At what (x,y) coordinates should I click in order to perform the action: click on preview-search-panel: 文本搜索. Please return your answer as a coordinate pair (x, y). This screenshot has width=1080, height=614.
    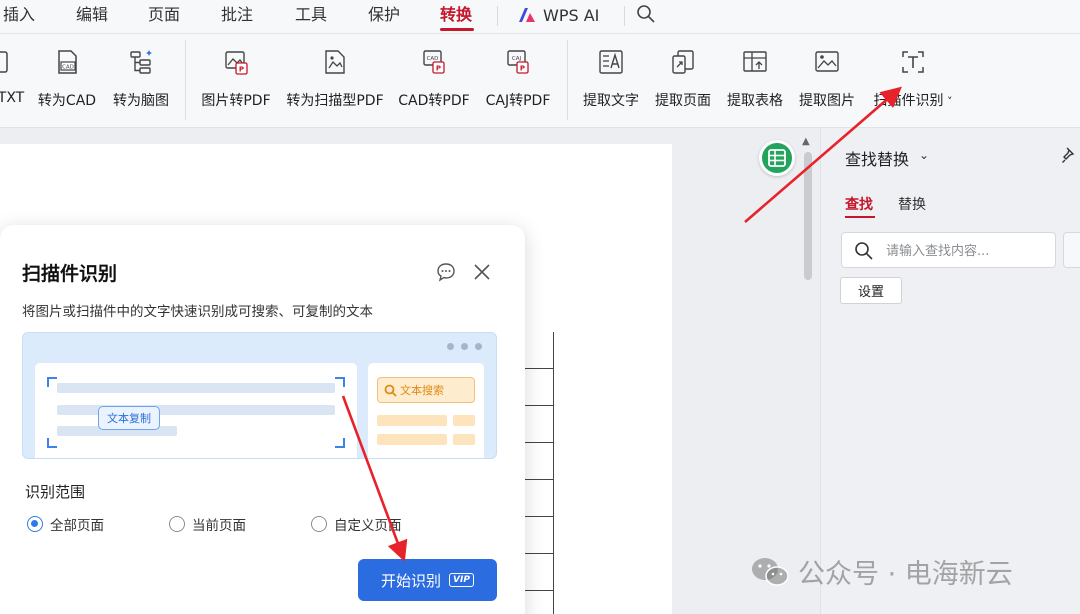
    Looking at the image, I should click on (426, 410).